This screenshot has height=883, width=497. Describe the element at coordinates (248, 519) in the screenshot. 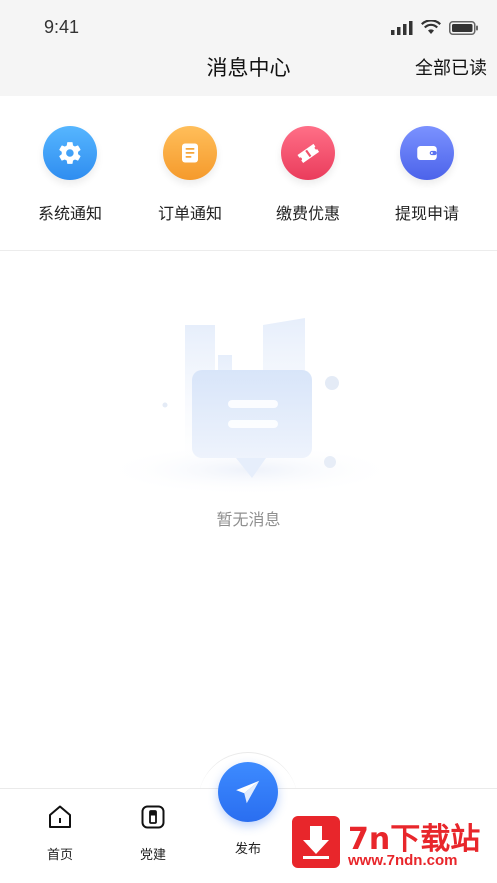

I see `empty-state-message: 暂无消息` at that location.